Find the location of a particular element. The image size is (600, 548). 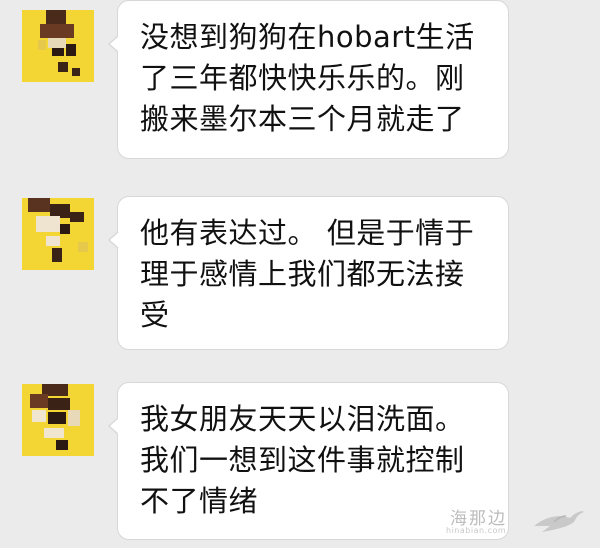

watermark: 海那边 hinabian.com is located at coordinates (516, 521).